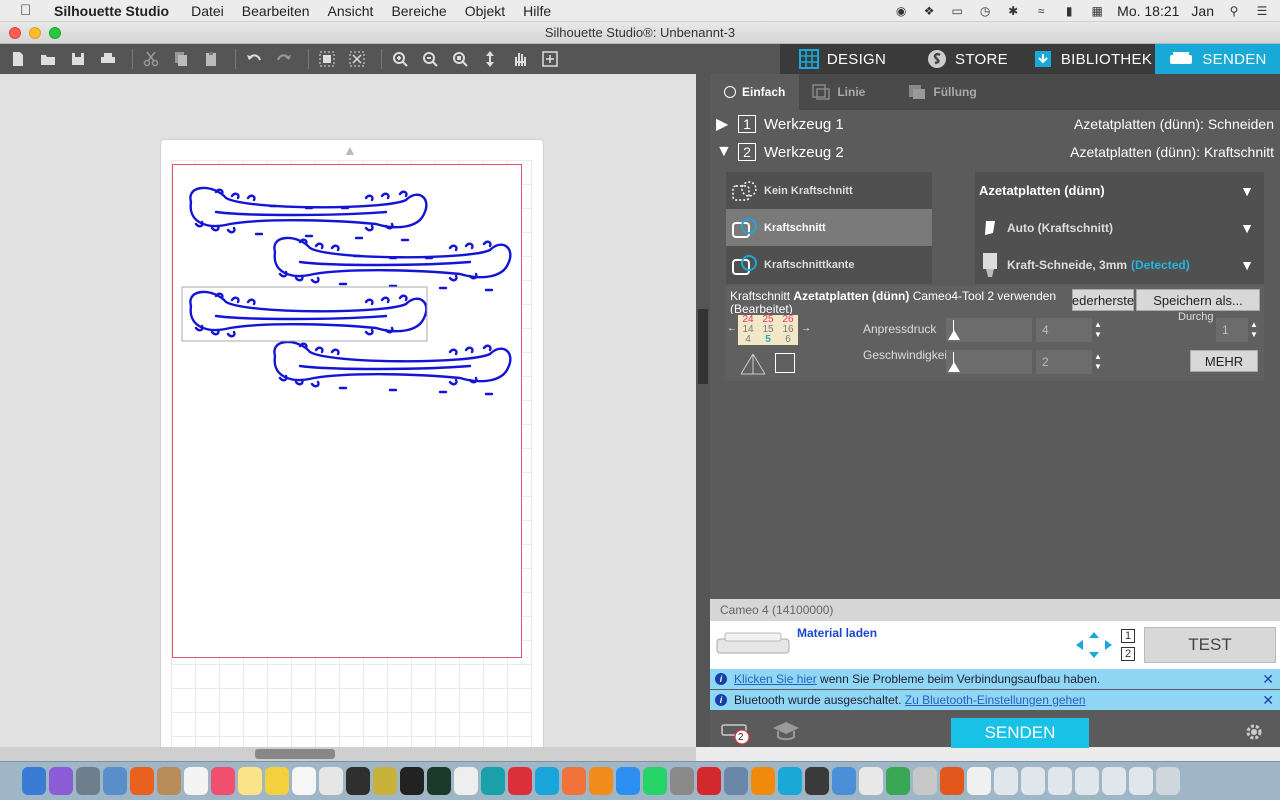 The width and height of the screenshot is (1280, 800). I want to click on cut-icon, so click(151, 59).